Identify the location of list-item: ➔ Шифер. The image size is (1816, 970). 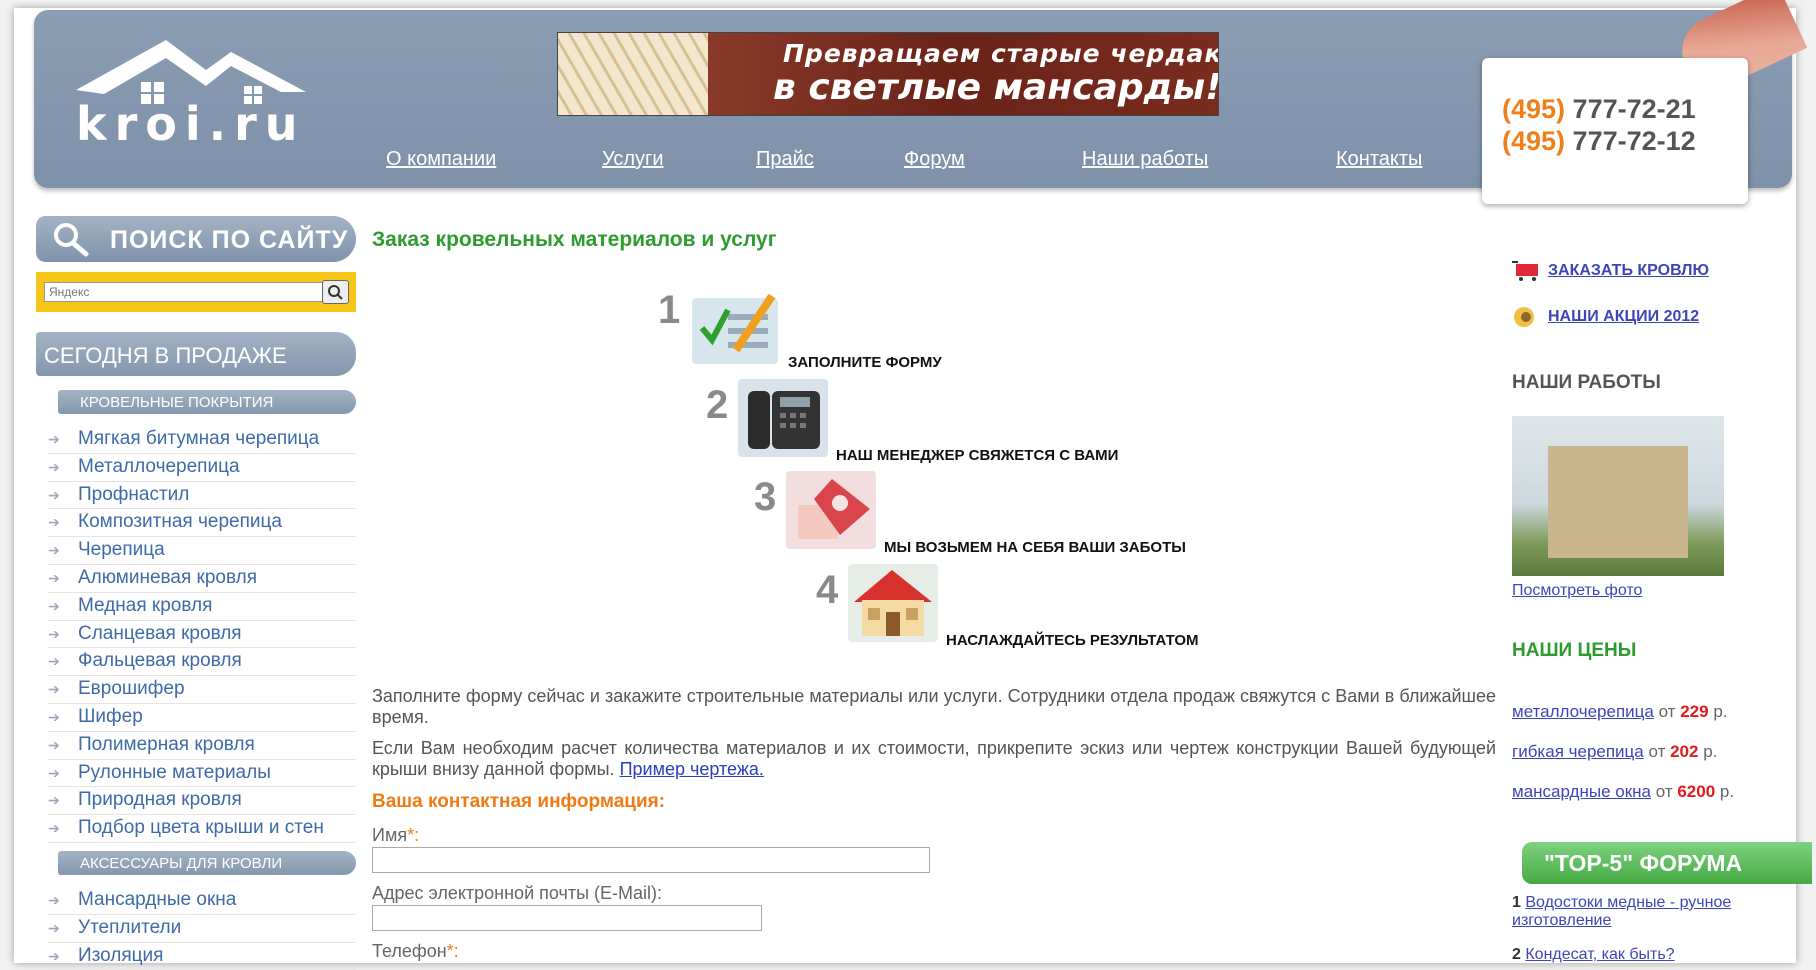
(202, 718).